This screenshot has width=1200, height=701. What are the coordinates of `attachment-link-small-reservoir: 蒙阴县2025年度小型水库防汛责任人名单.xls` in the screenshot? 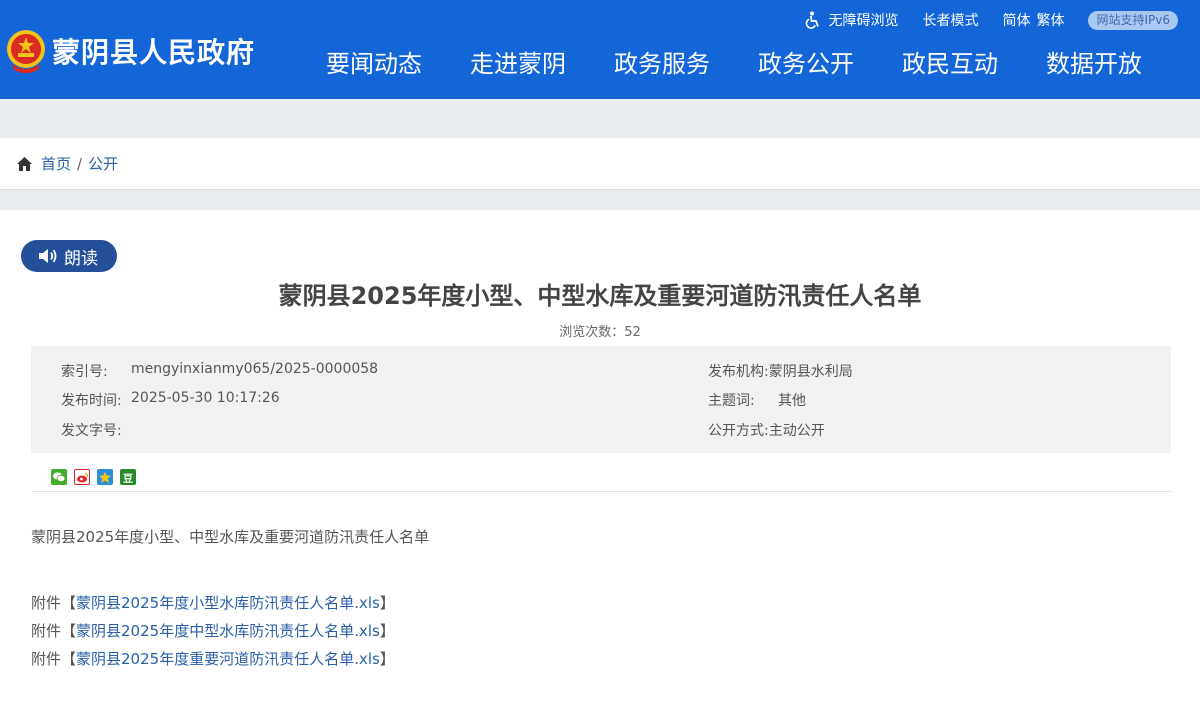 It's located at (228, 603).